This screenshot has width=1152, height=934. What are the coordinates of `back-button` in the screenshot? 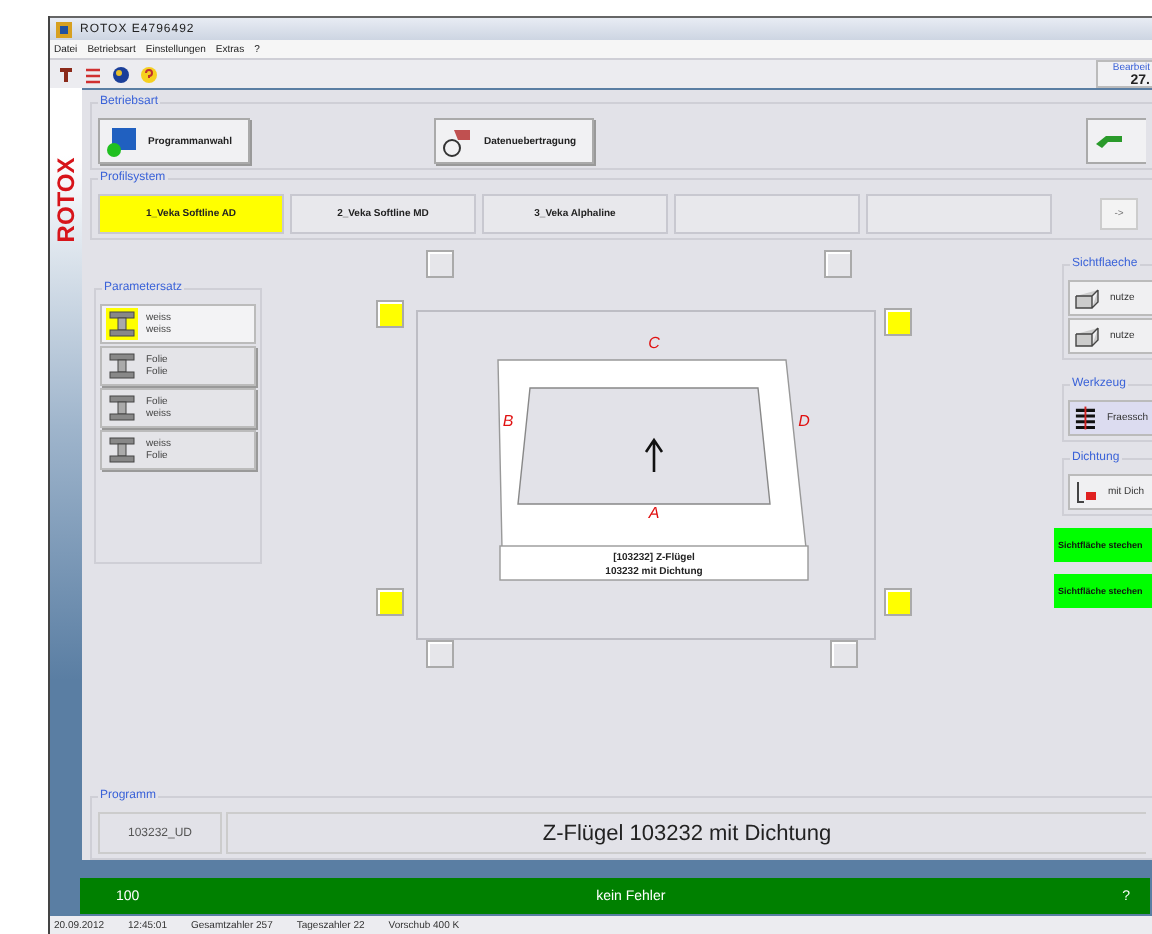 It's located at (1116, 141).